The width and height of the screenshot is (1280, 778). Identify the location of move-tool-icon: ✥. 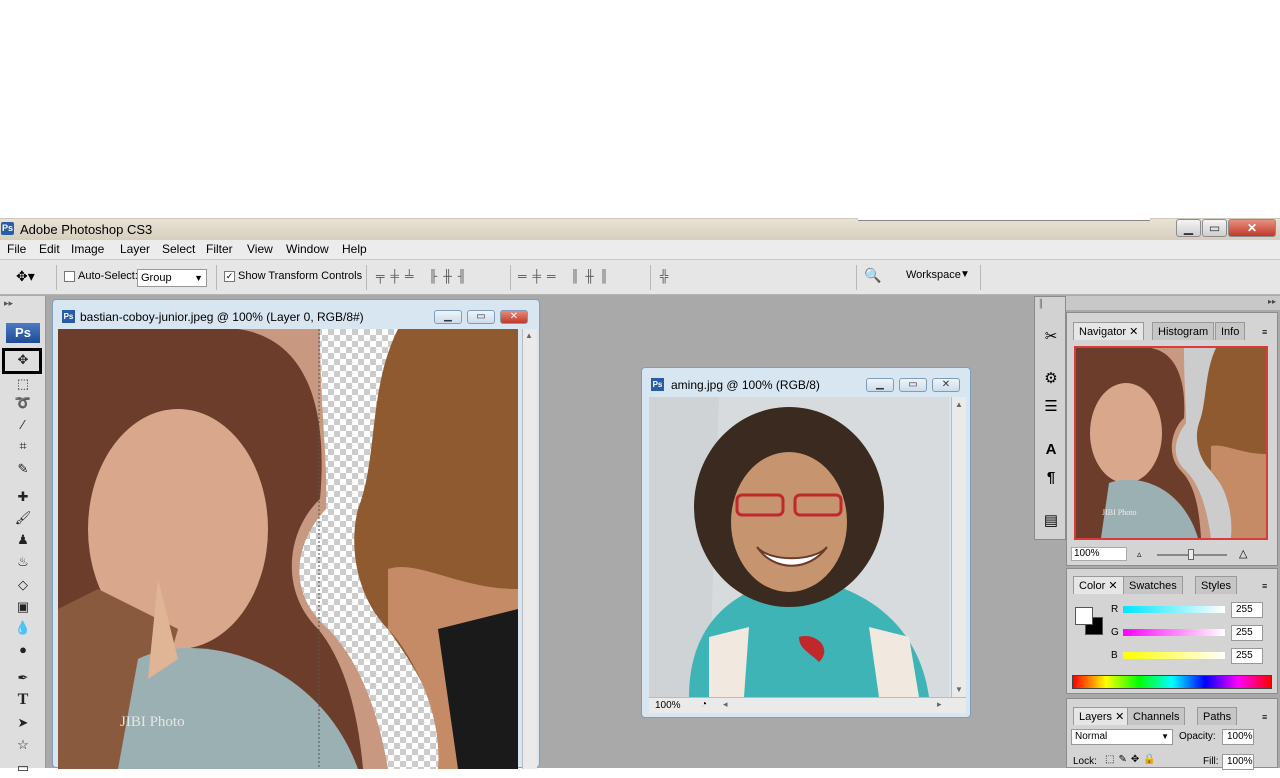
(23, 360).